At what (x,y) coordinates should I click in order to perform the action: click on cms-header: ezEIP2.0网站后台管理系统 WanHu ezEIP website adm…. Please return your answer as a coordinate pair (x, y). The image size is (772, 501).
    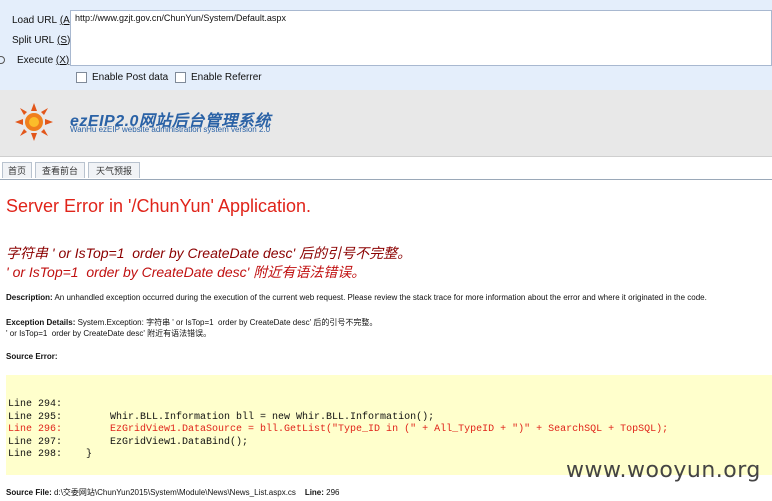
    Looking at the image, I should click on (386, 123).